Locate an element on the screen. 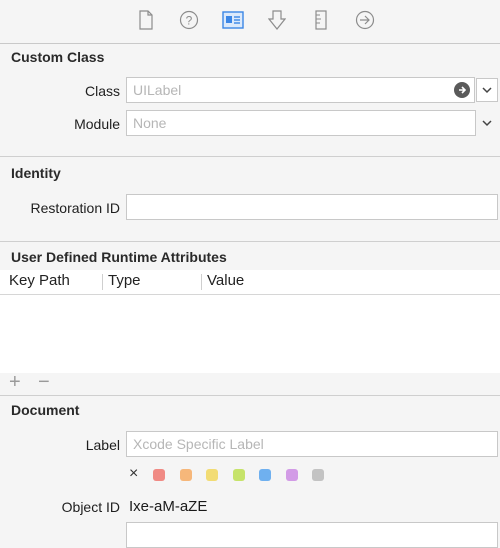 The height and width of the screenshot is (548, 500). object-id-value: Ixe-aM-aZE is located at coordinates (168, 506).